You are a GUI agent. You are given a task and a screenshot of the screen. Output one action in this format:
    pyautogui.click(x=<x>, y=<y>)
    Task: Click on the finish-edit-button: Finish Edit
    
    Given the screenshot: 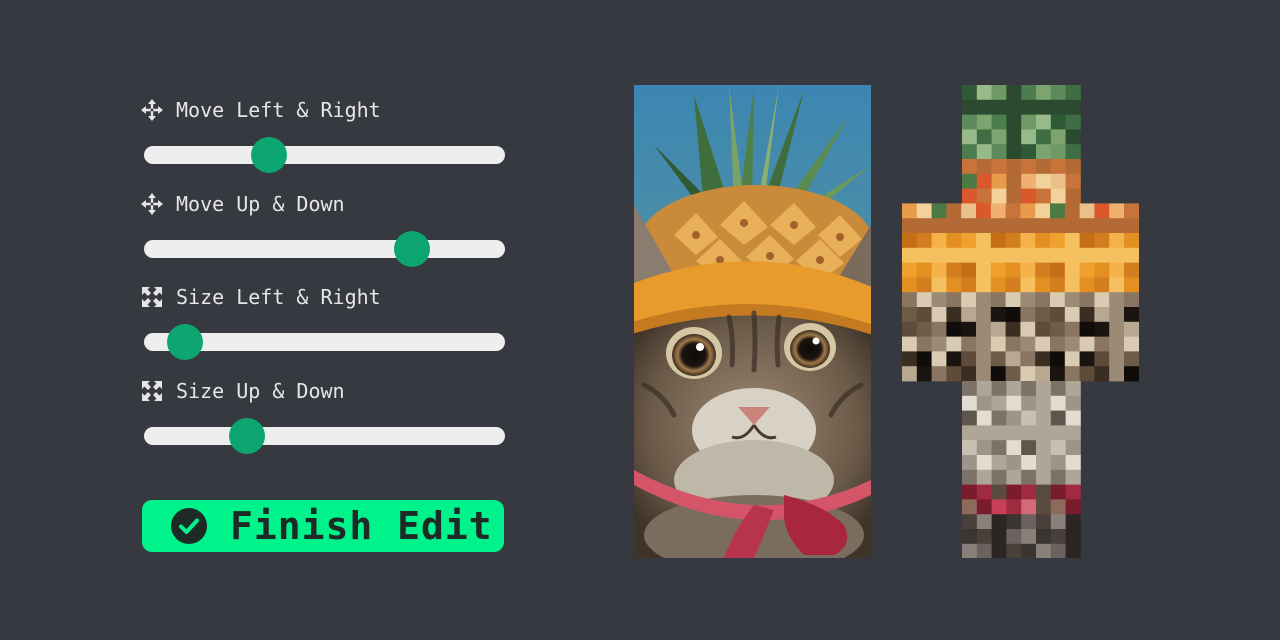 What is the action you would take?
    pyautogui.click(x=323, y=526)
    